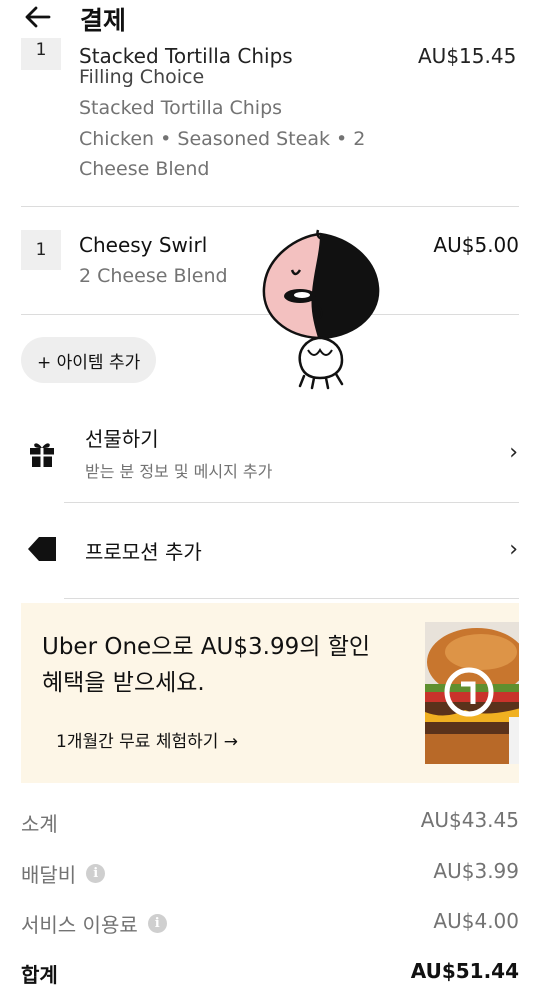 The image size is (540, 985). What do you see at coordinates (222, 665) in the screenshot?
I see `promo-headline: Uber One으로 AU$3.99의 할인 혜택을 받으세요.` at bounding box center [222, 665].